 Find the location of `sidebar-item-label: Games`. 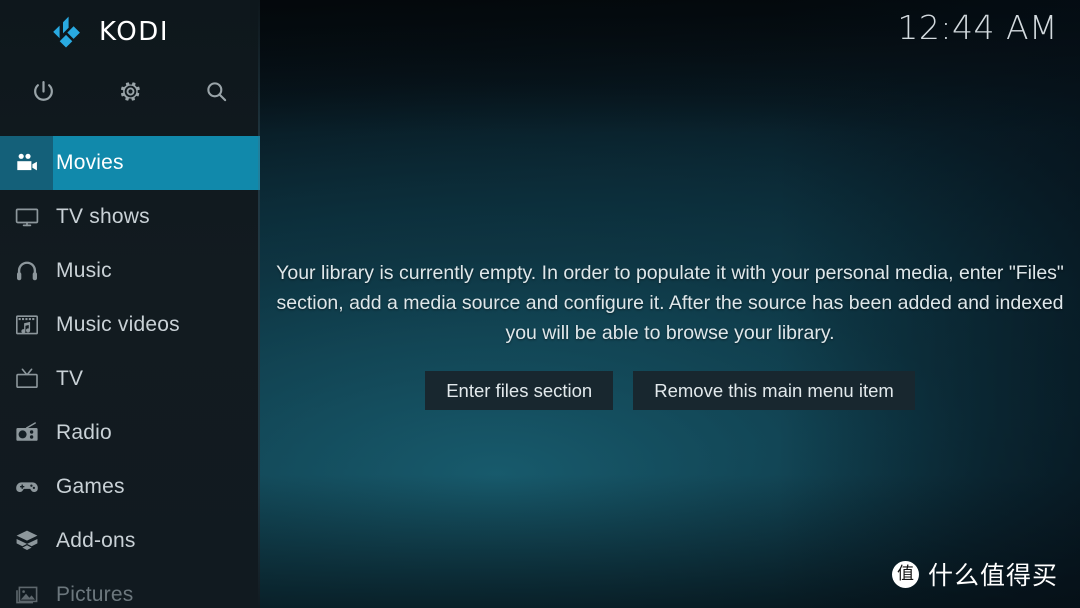

sidebar-item-label: Games is located at coordinates (90, 486).